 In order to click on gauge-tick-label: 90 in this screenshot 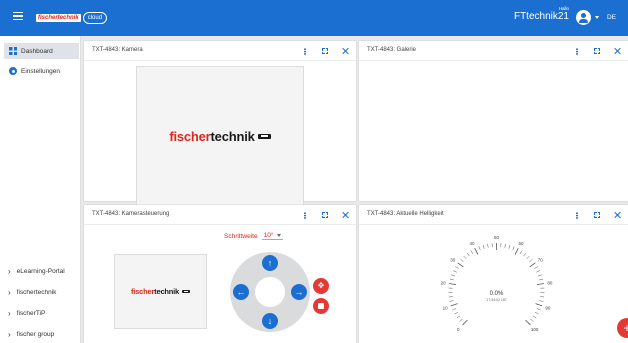, I will do `click(548, 308)`.